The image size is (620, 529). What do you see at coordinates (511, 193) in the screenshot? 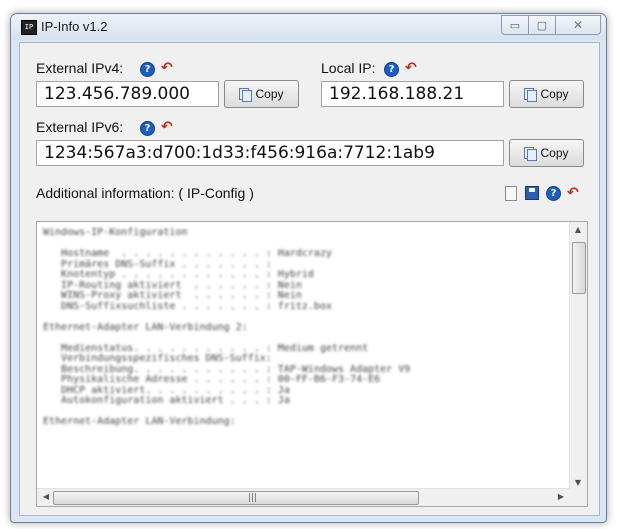
I see `copy-document-icon` at bounding box center [511, 193].